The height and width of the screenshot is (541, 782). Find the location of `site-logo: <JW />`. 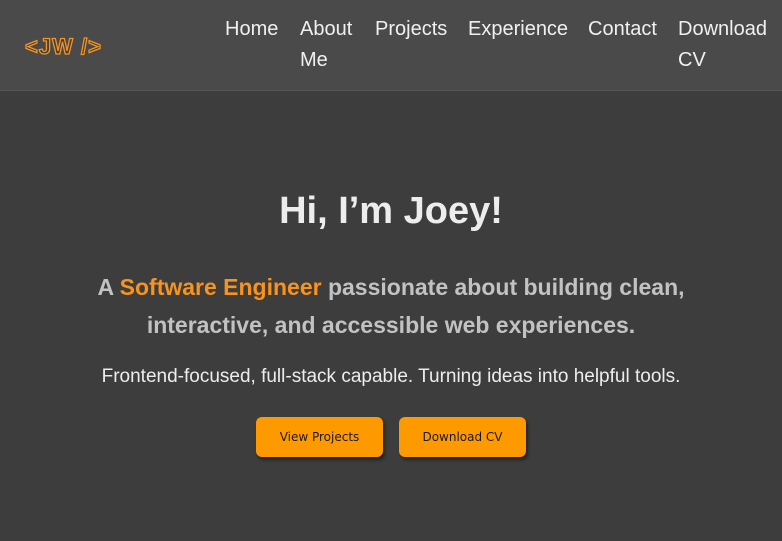

site-logo: <JW /> is located at coordinates (63, 46).